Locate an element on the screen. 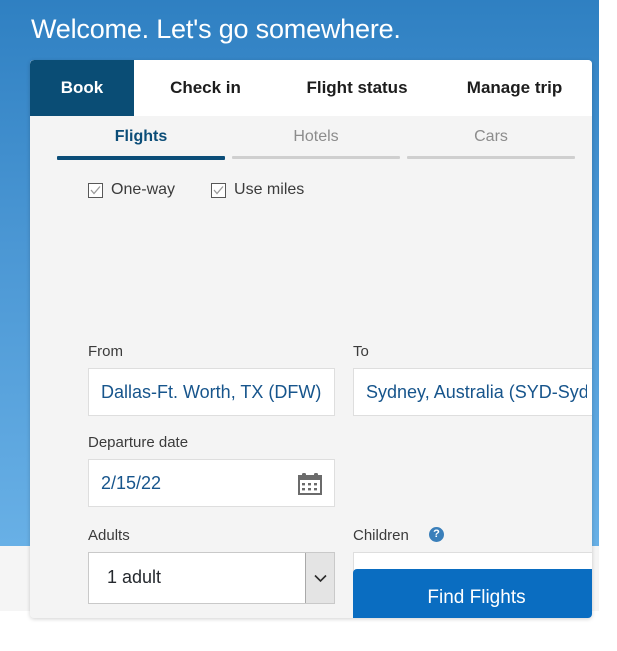  children-label: Children is located at coordinates (381, 535).